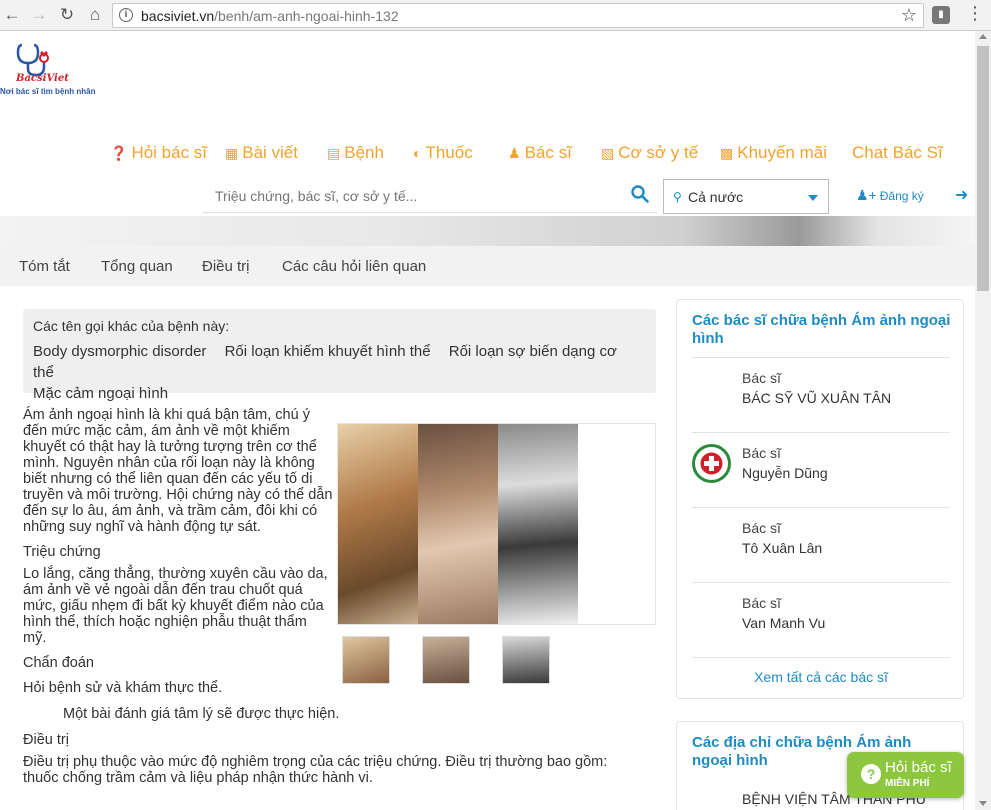 The image size is (991, 810). I want to click on browser-menu-icon: ⋮, so click(975, 13).